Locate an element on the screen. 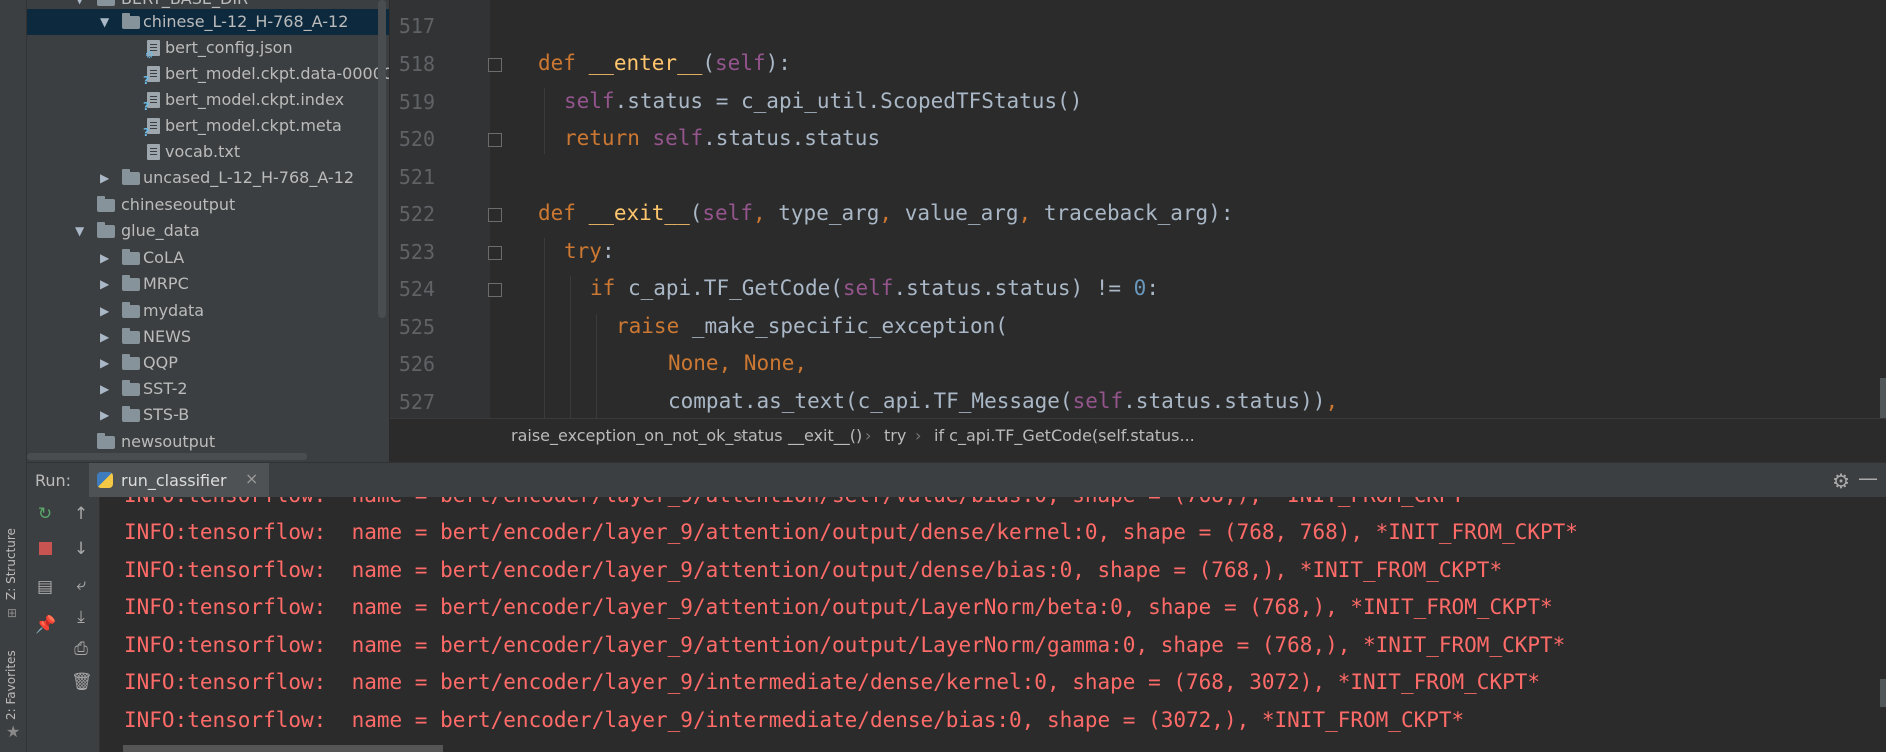 Image resolution: width=1886 pixels, height=752 pixels. arrow-up-icon: ↑ is located at coordinates (81, 514).